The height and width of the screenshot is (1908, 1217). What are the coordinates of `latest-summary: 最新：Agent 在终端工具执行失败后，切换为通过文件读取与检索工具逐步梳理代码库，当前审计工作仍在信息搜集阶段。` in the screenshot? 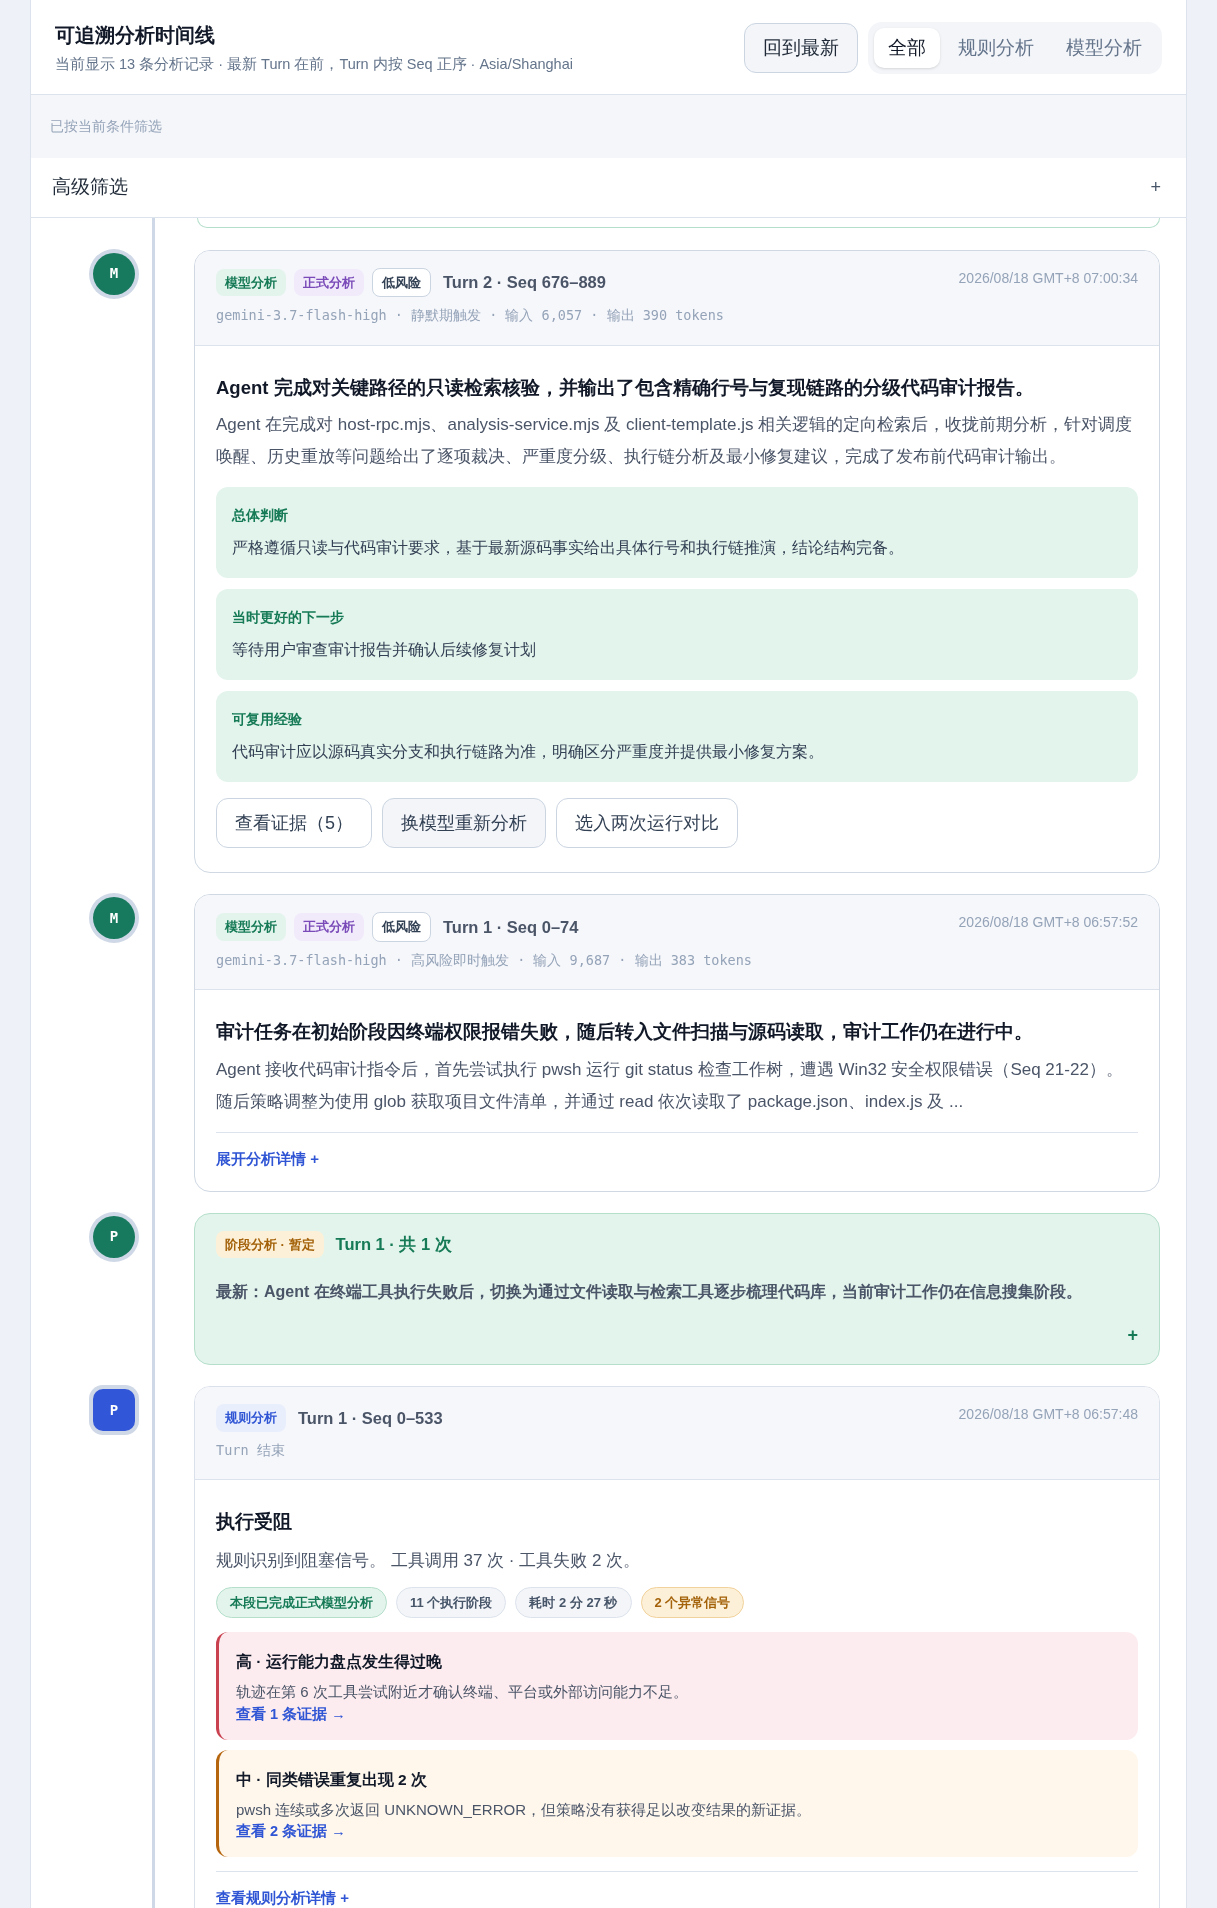 It's located at (649, 1292).